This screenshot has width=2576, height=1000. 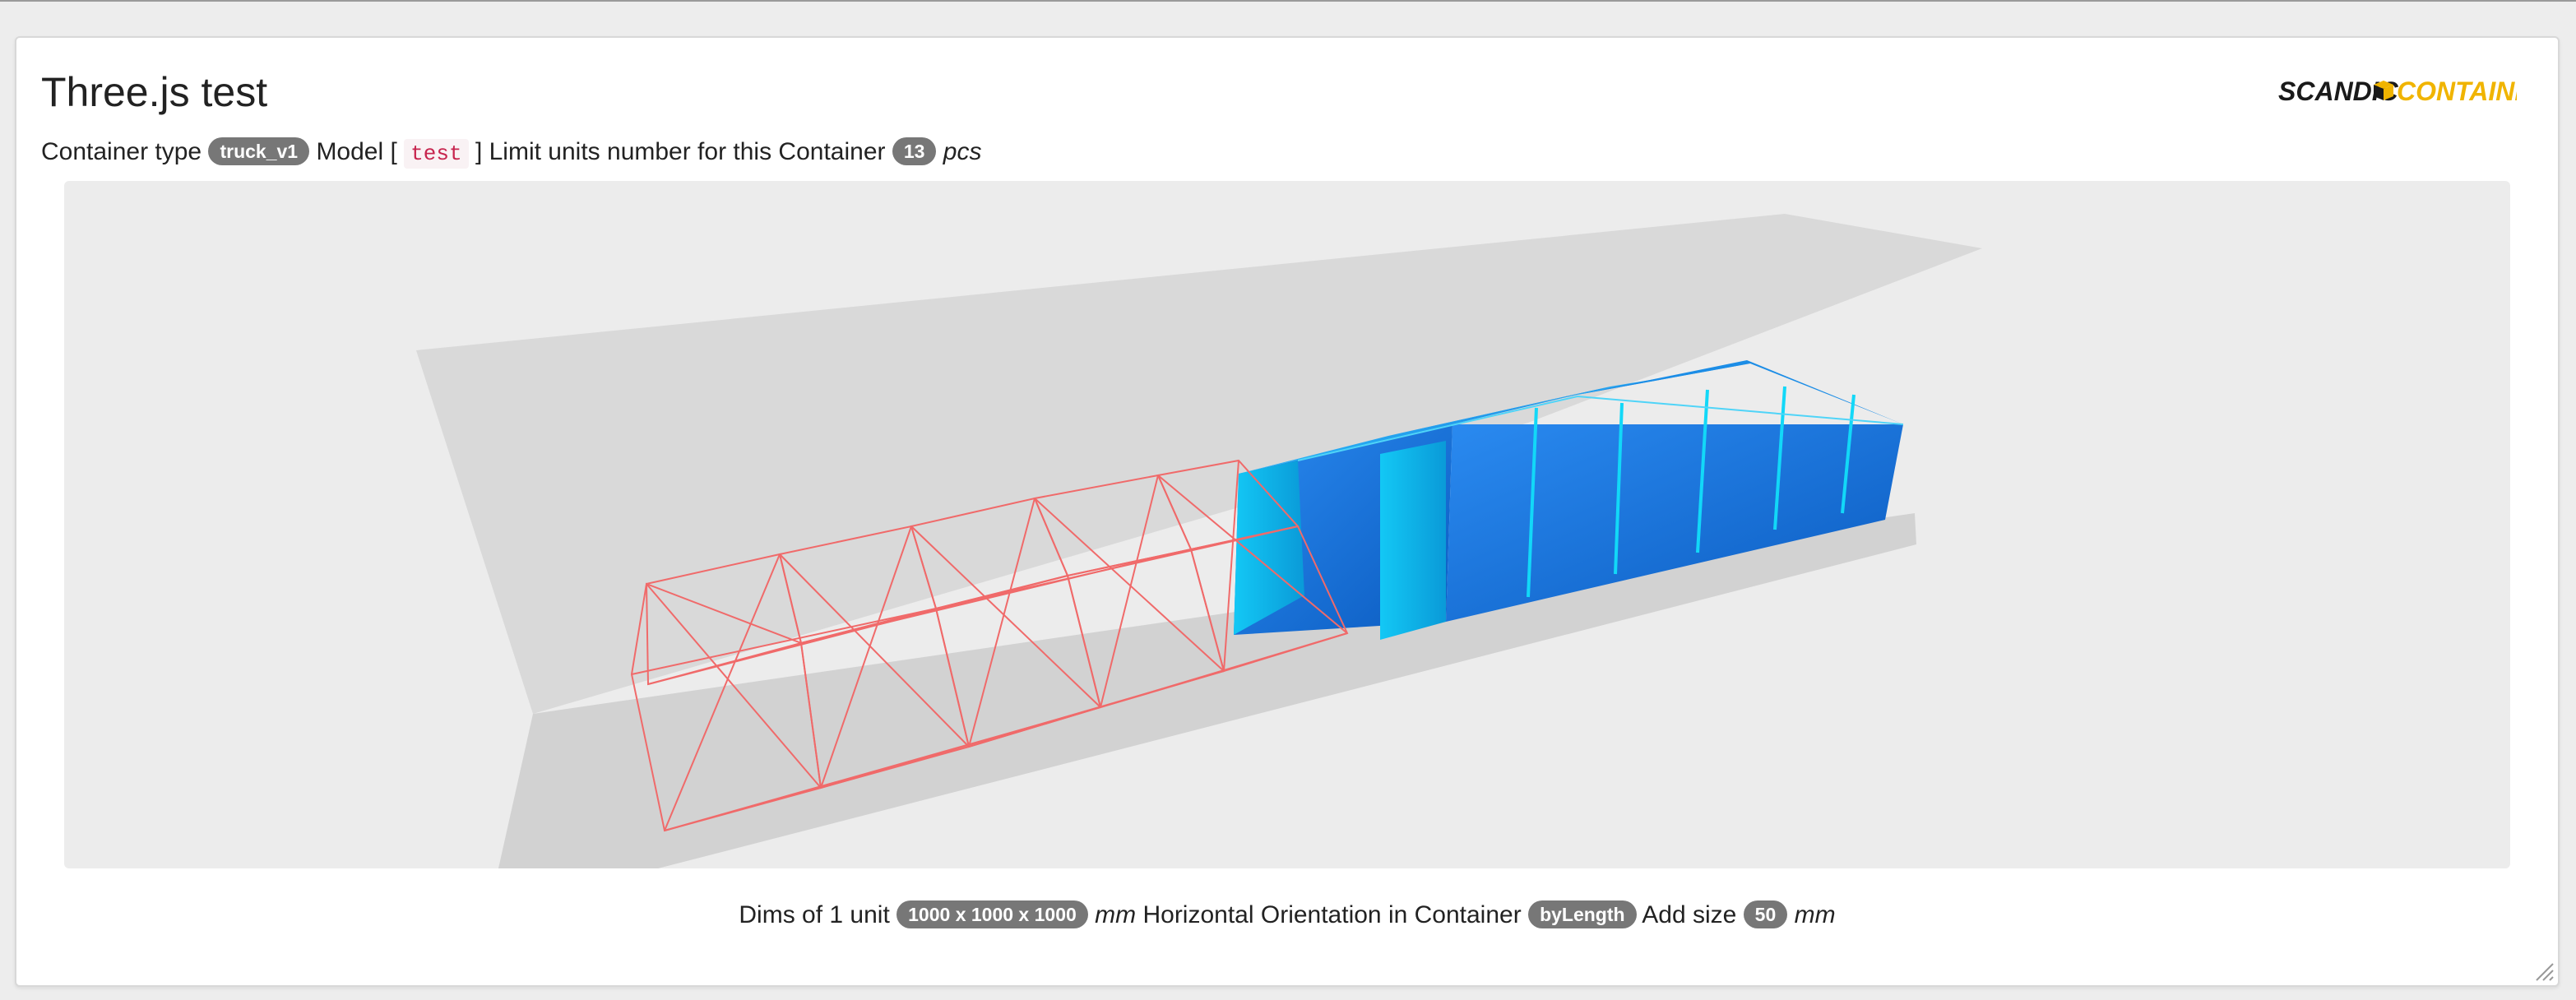 What do you see at coordinates (2457, 91) in the screenshot?
I see `logo-text-container: CONTAINER` at bounding box center [2457, 91].